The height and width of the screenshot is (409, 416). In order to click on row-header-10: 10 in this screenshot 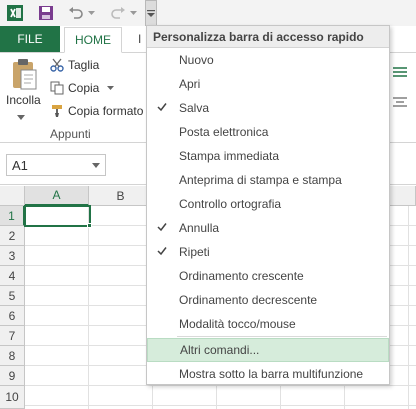, I will do `click(12, 397)`.